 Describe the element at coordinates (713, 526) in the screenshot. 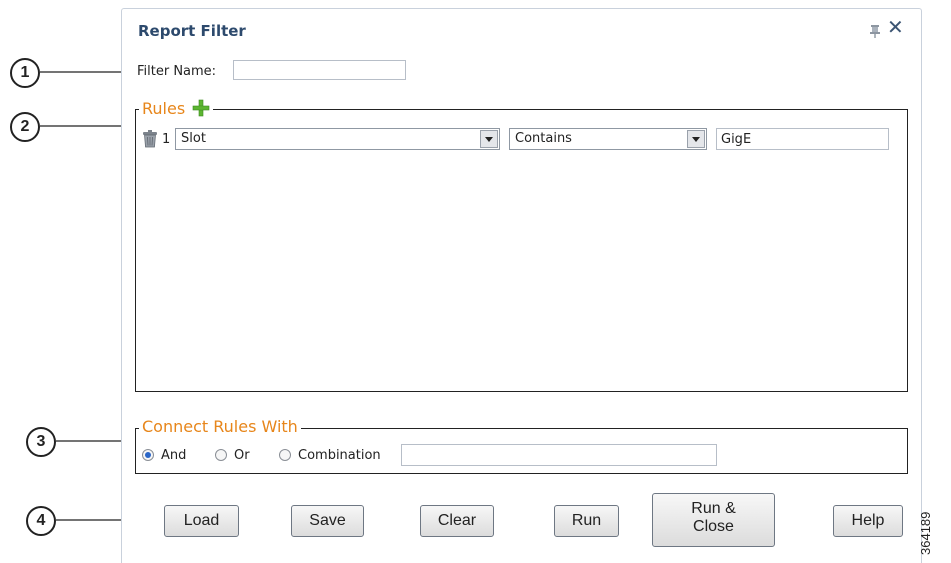

I see `run-close-line-2: Close` at that location.